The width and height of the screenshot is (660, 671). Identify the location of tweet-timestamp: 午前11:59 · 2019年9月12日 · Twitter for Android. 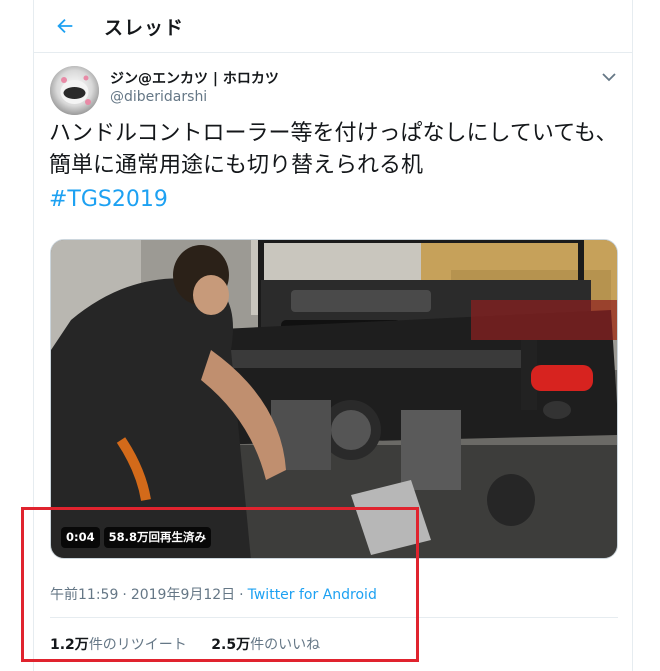
(213, 594).